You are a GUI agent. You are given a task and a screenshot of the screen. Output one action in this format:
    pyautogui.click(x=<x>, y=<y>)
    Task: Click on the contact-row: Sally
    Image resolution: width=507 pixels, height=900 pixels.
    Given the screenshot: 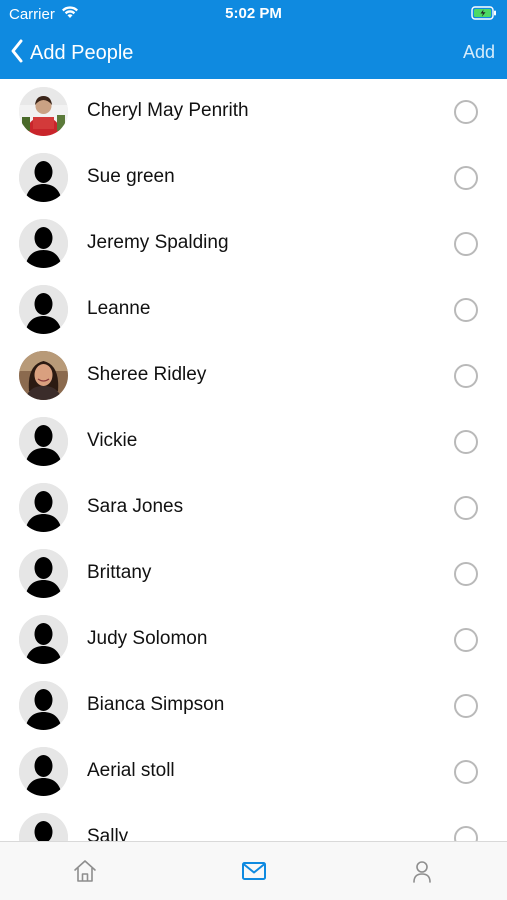 What is the action you would take?
    pyautogui.click(x=253, y=823)
    